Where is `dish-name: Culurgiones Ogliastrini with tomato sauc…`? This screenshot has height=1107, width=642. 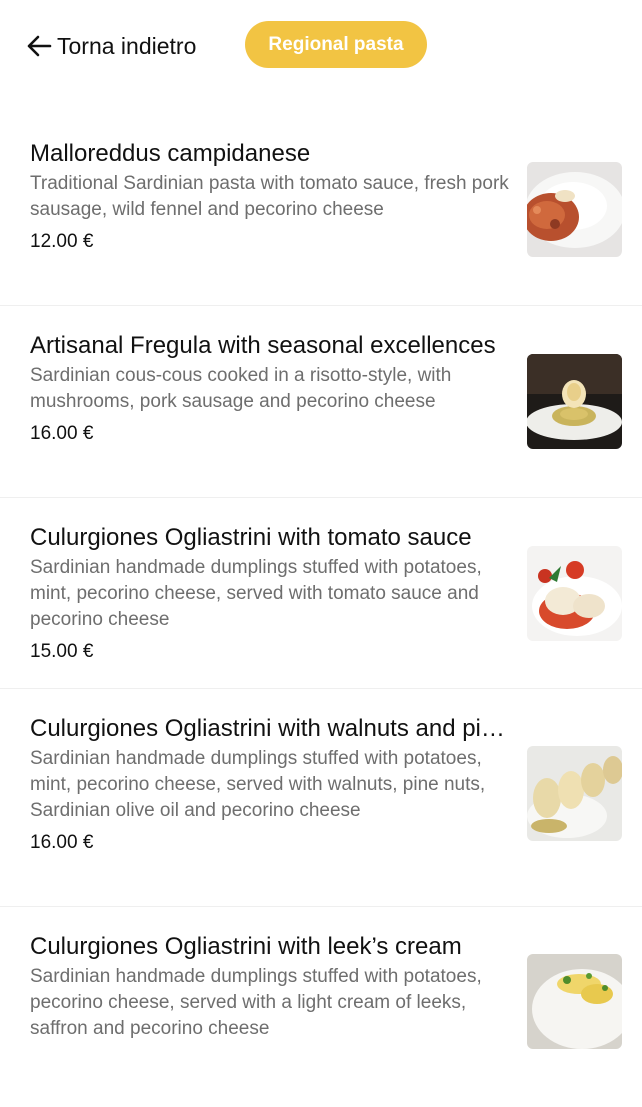 dish-name: Culurgiones Ogliastrini with tomato sauc… is located at coordinates (251, 537).